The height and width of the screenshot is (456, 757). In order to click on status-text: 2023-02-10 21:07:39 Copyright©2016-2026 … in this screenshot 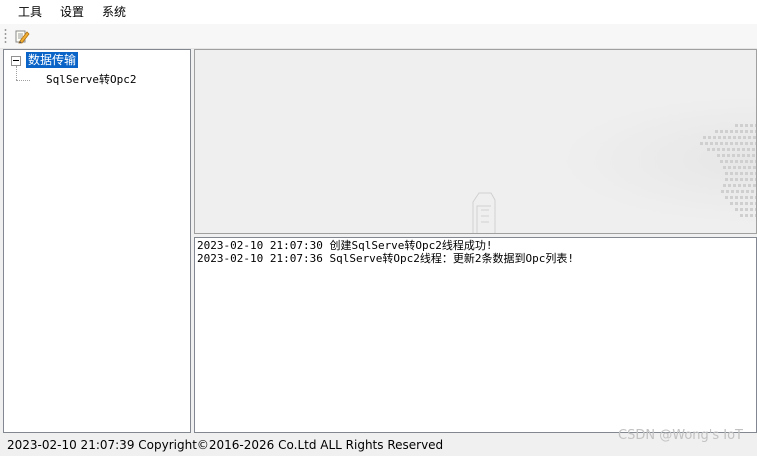, I will do `click(225, 445)`.